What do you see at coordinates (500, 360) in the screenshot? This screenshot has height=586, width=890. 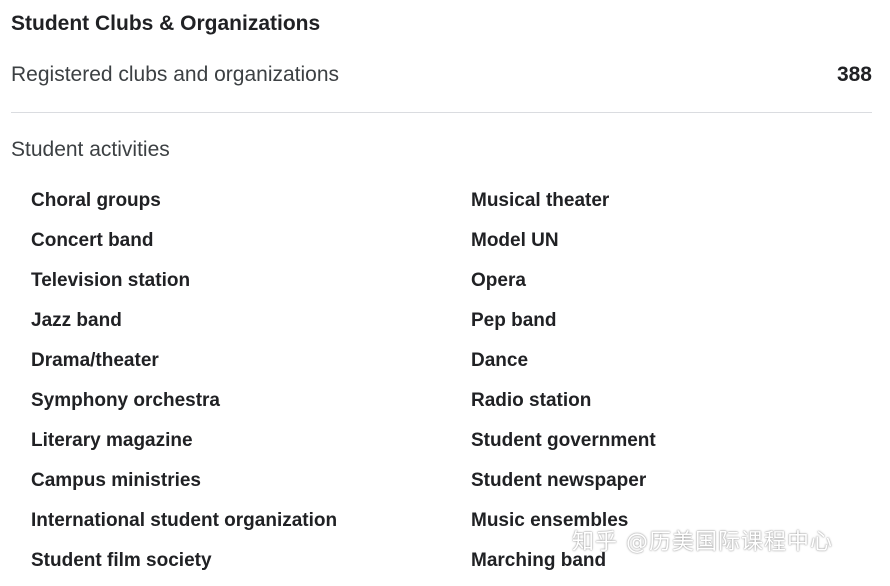 I see `activity-item: Dance` at bounding box center [500, 360].